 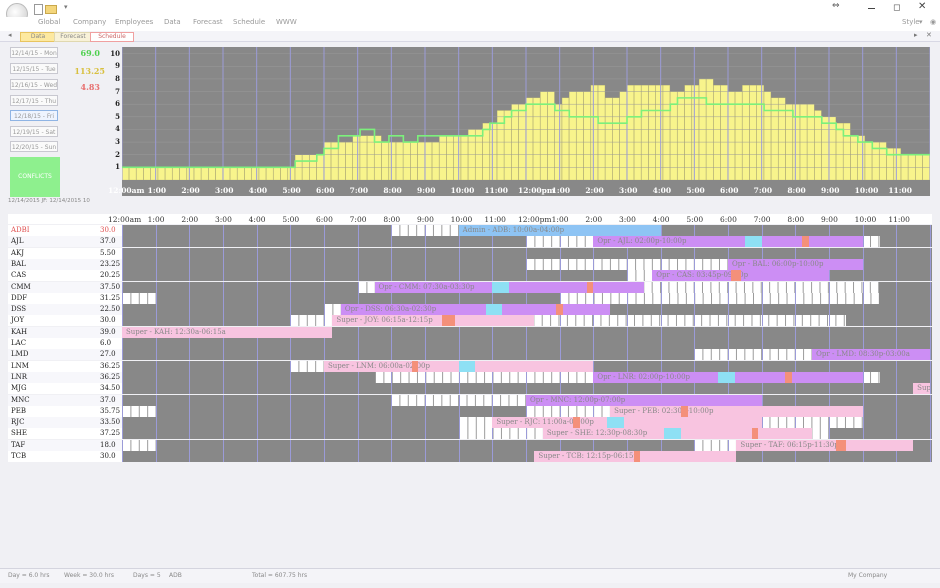 What do you see at coordinates (19, 298) in the screenshot?
I see `employee-name: DDF` at bounding box center [19, 298].